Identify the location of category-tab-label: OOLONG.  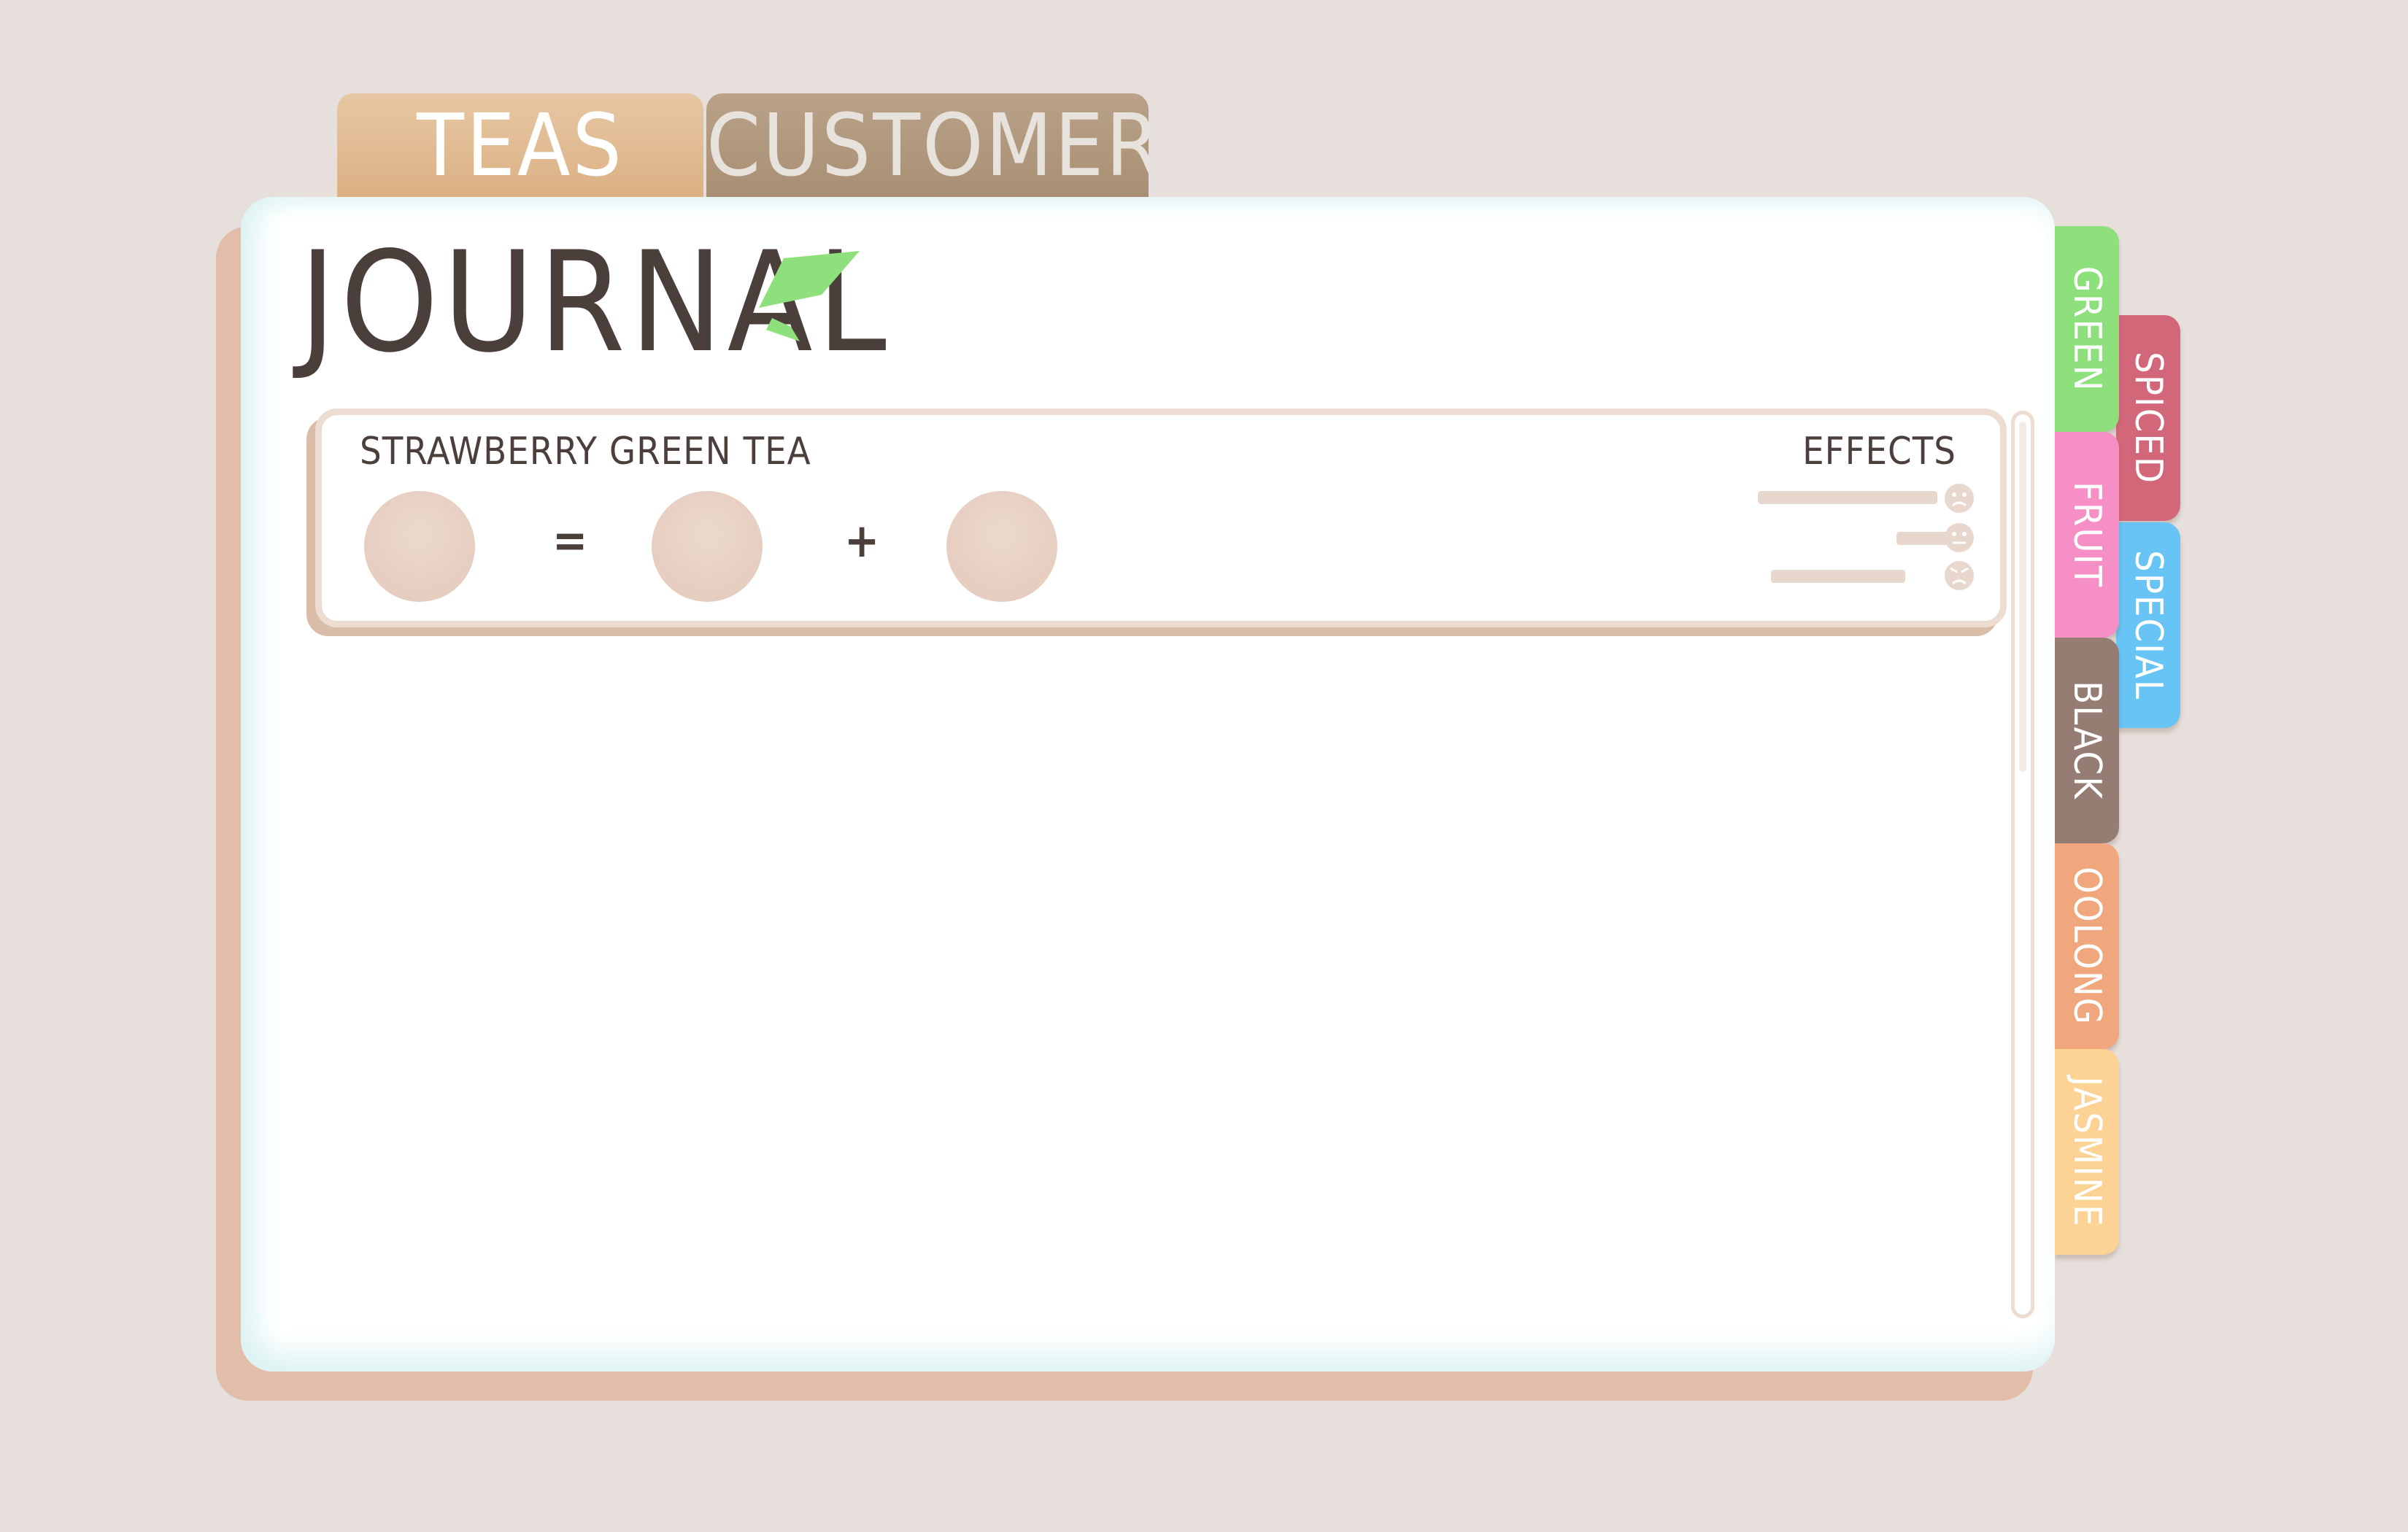
(2087, 947).